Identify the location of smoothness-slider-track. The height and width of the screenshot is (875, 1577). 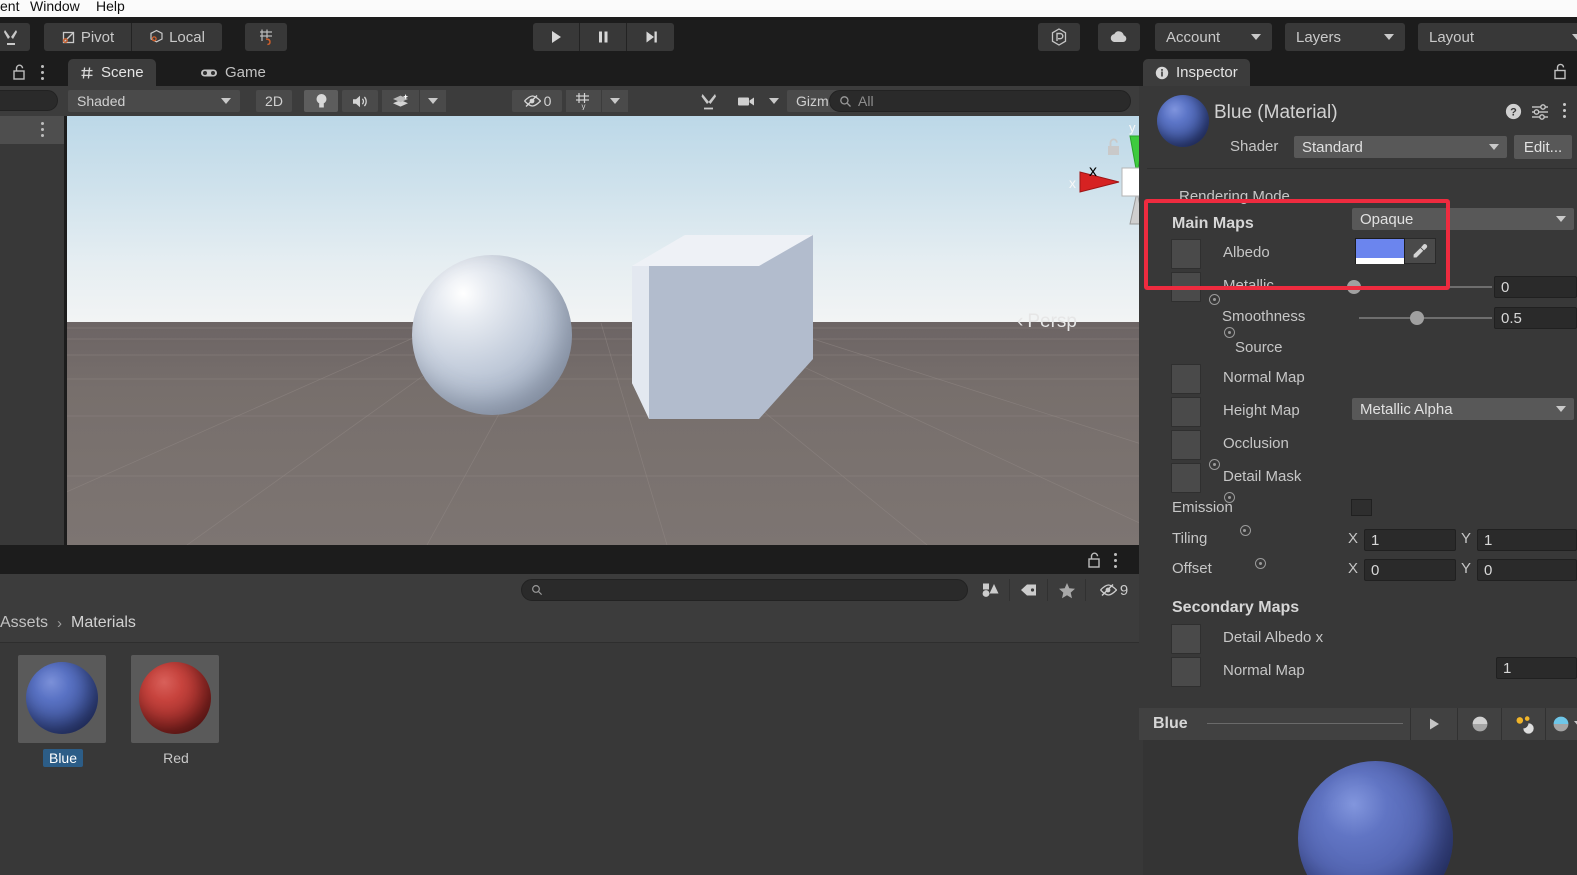
(1425, 318).